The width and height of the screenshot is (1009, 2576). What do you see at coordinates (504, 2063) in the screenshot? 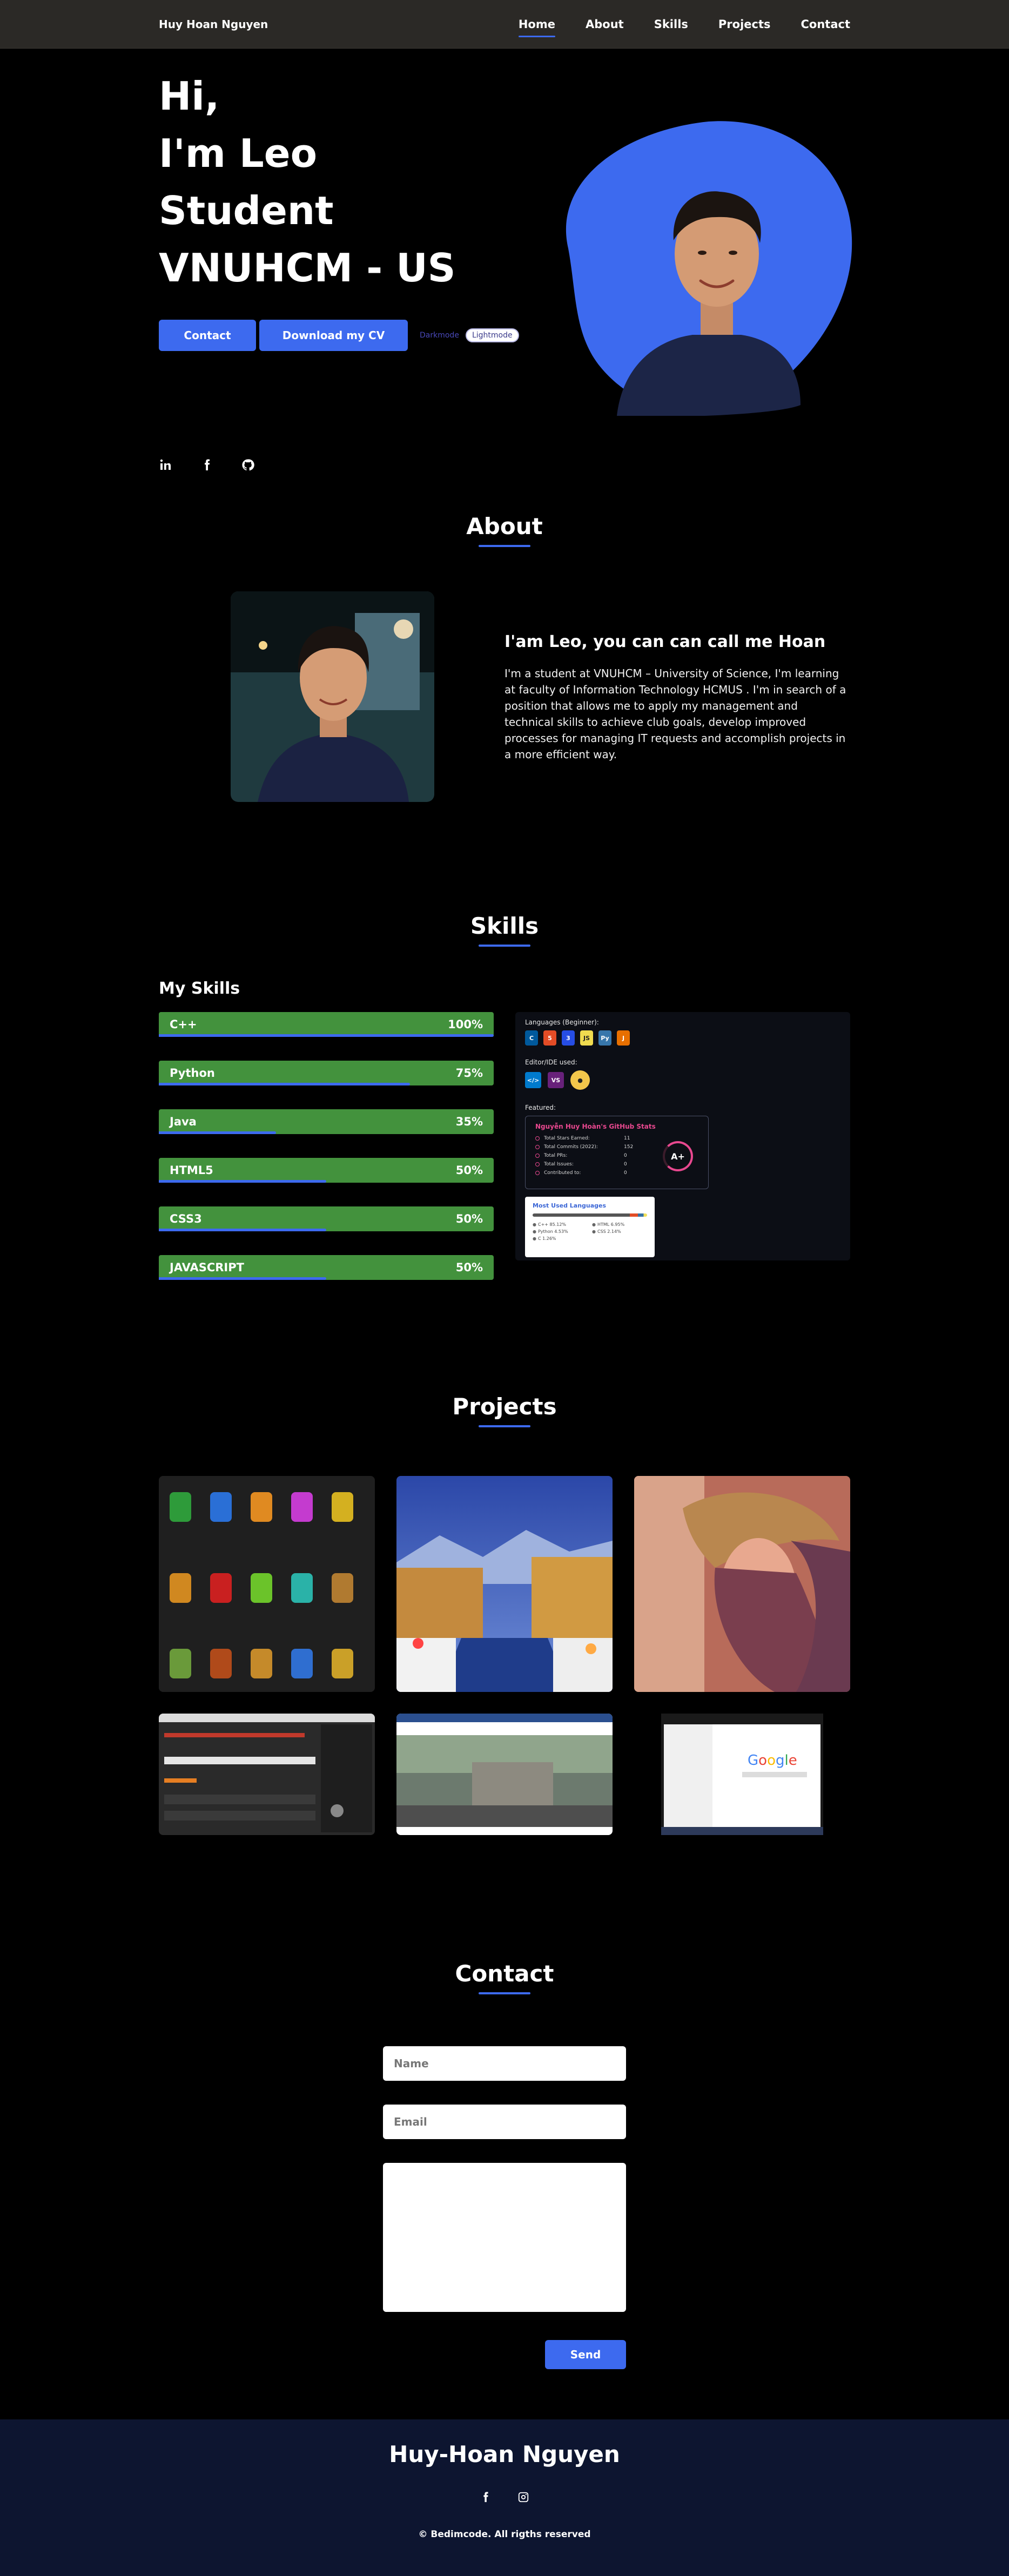
I see `name-input` at bounding box center [504, 2063].